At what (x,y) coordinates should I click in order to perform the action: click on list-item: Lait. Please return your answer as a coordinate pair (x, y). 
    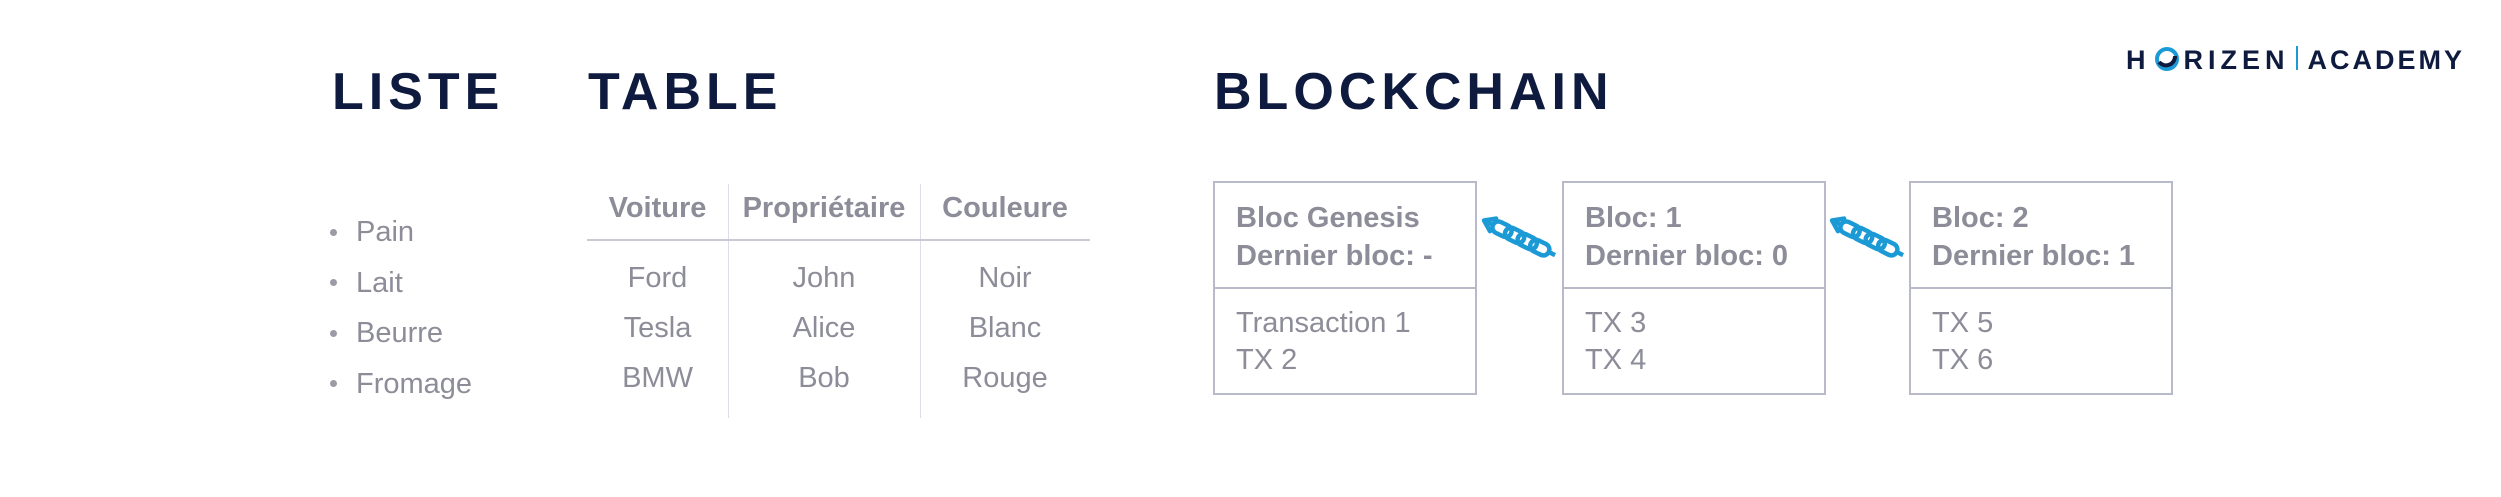
    Looking at the image, I should click on (401, 283).